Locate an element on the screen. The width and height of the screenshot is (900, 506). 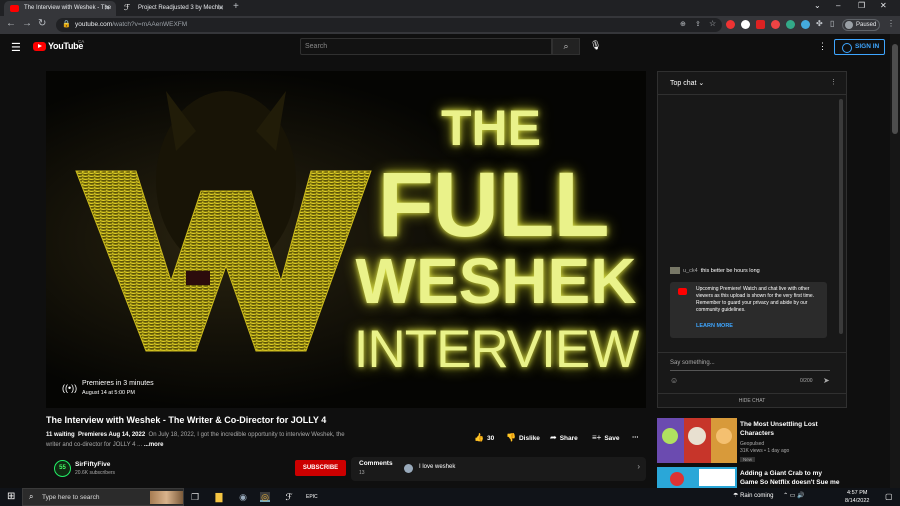
itch-favicon-icon: ℱ is located at coordinates (127, 7).